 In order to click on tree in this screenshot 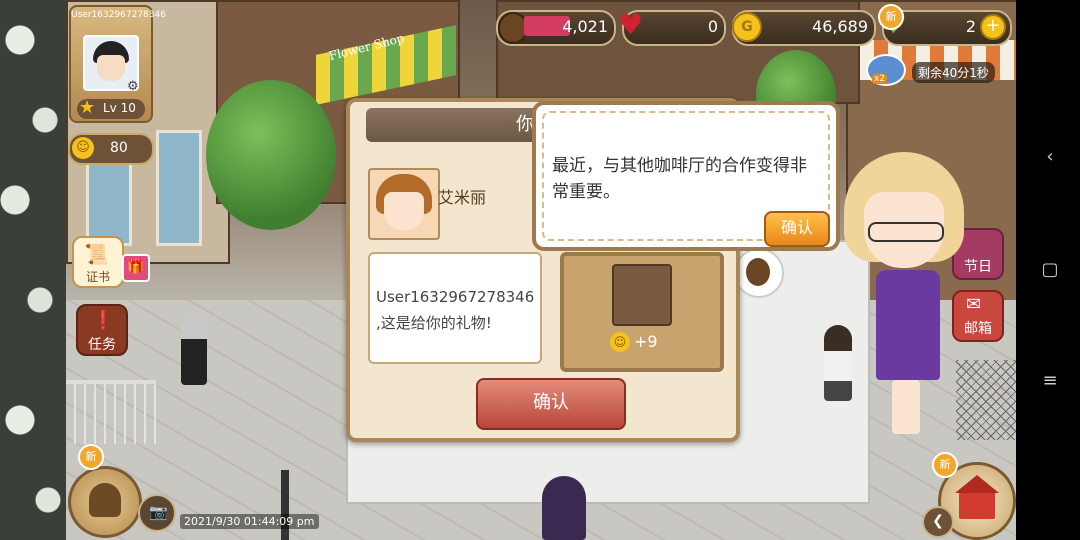, I will do `click(271, 155)`.